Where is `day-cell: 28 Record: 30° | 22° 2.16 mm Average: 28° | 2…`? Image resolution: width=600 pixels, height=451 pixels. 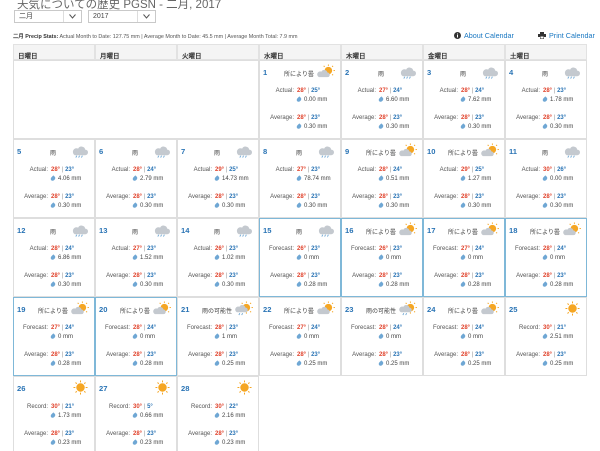
day-cell: 28 Record: 30° | 22° 2.16 mm Average: 28° | 2… is located at coordinates (218, 413).